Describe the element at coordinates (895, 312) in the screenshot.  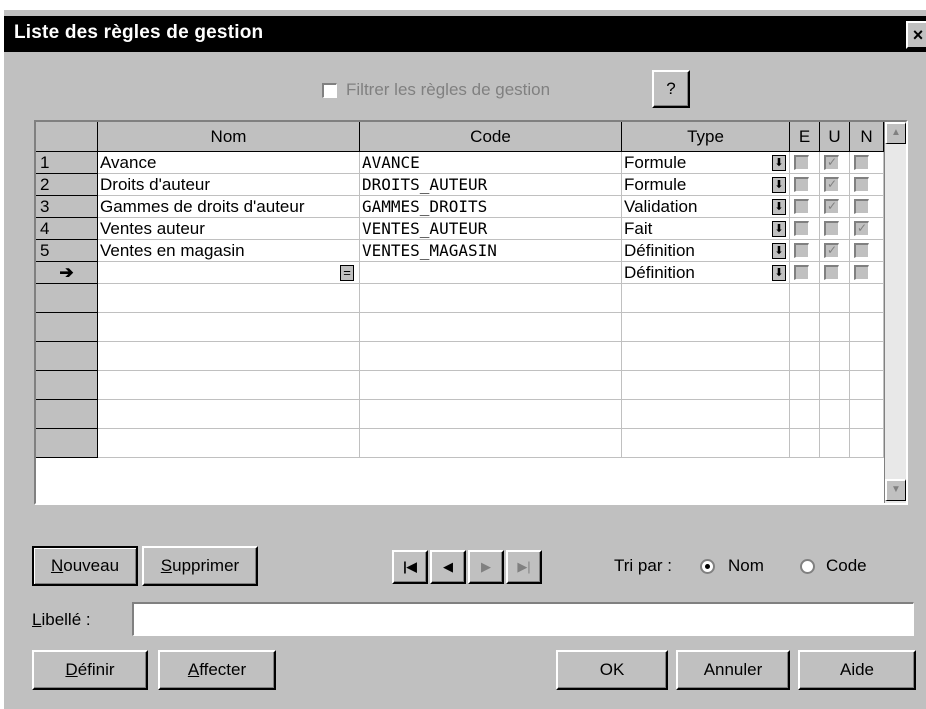
I see `vertical-scrollbar: ▲ ▼` at that location.